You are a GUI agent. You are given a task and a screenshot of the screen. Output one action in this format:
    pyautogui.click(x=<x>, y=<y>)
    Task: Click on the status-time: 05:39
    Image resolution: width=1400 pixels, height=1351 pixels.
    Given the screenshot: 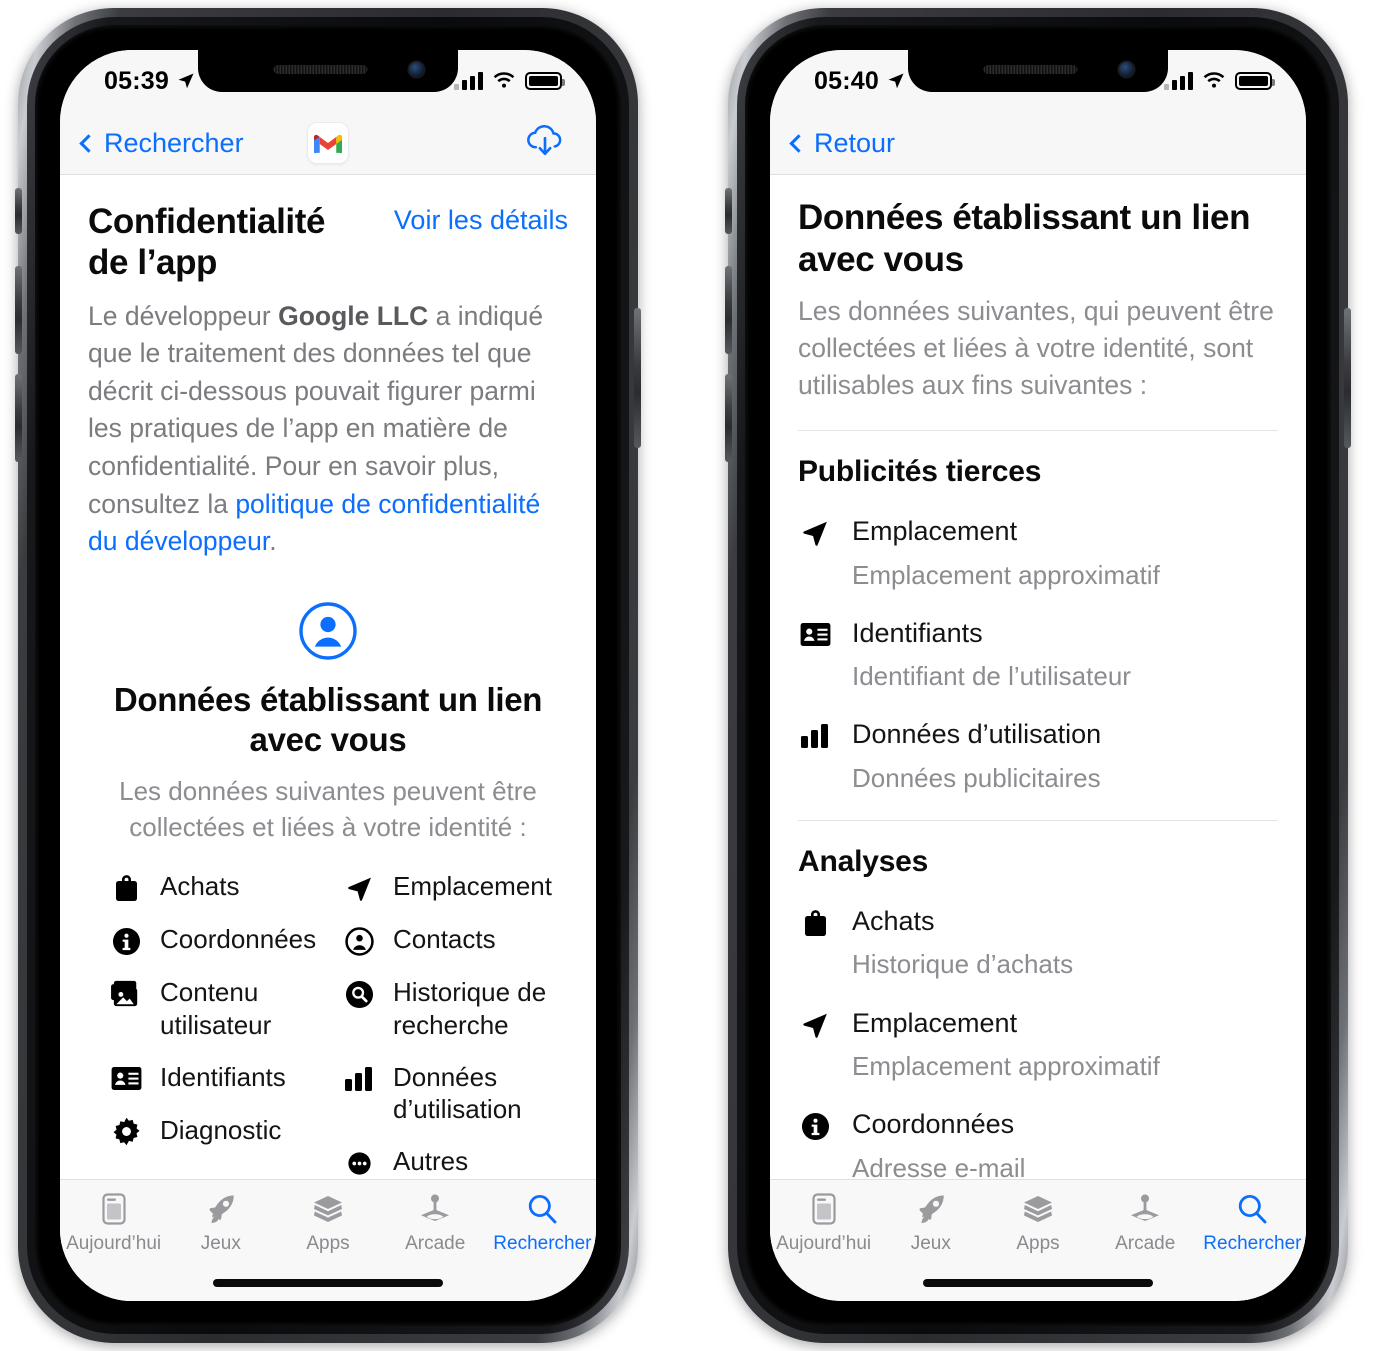 What is the action you would take?
    pyautogui.click(x=136, y=80)
    